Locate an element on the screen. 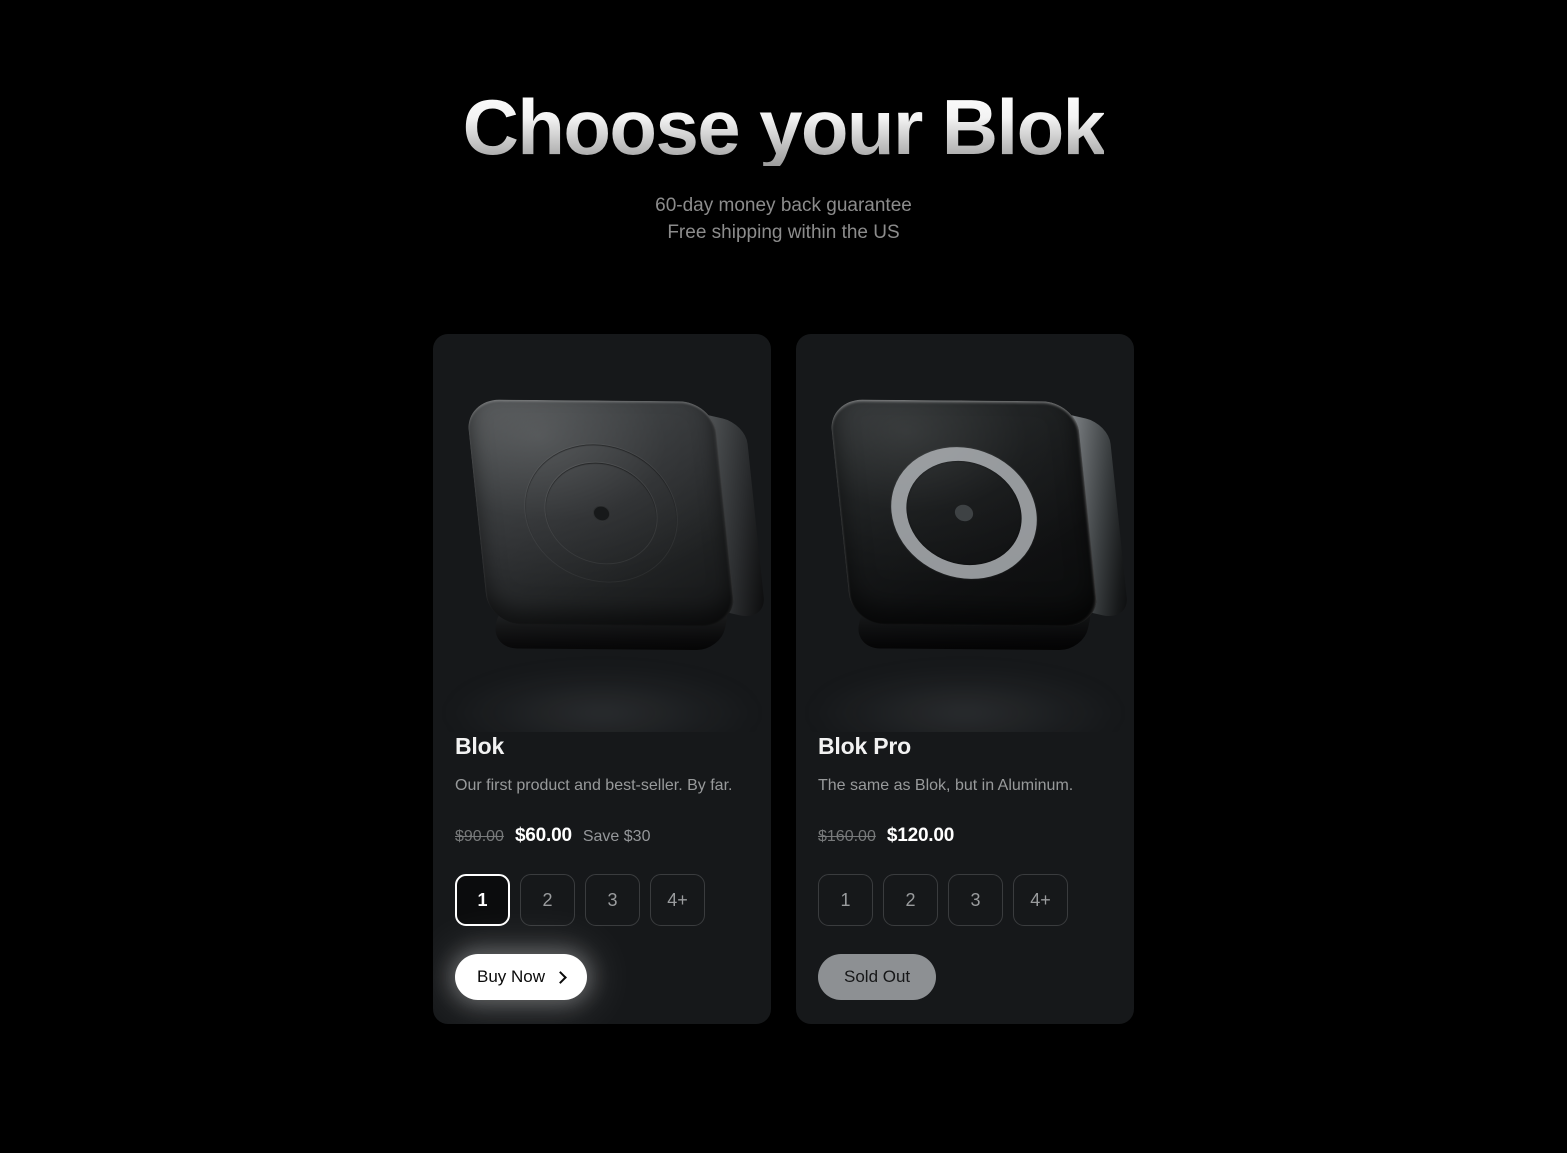  cta-row: Buy Now is located at coordinates (602, 977).